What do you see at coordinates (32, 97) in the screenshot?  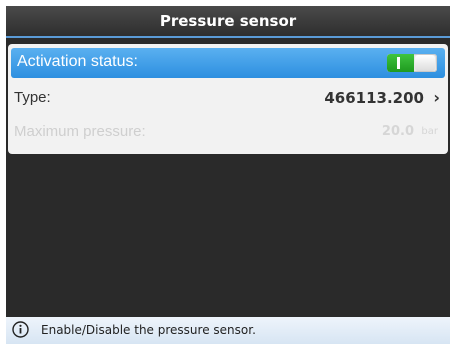 I see `type-label: Type:` at bounding box center [32, 97].